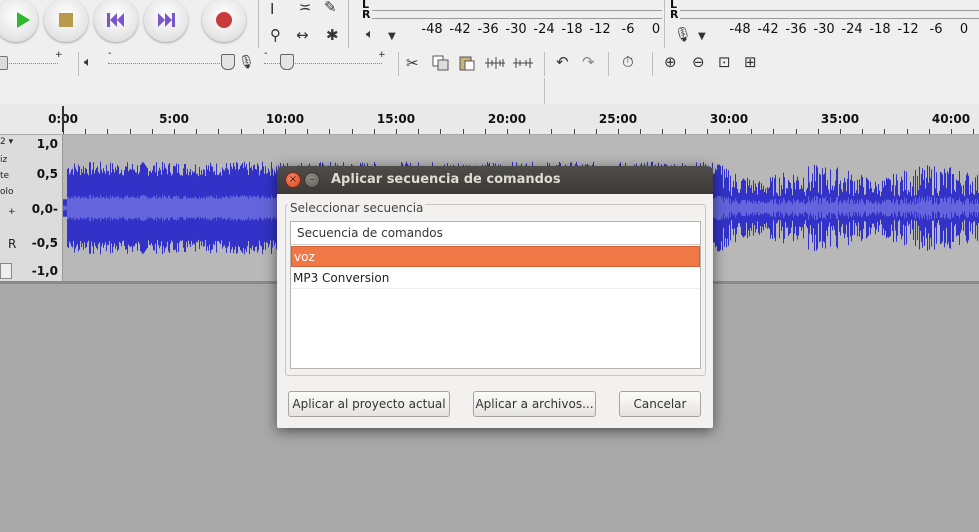 This screenshot has width=979, height=532. Describe the element at coordinates (489, 91) in the screenshot. I see `selection-toolbar-area` at that location.